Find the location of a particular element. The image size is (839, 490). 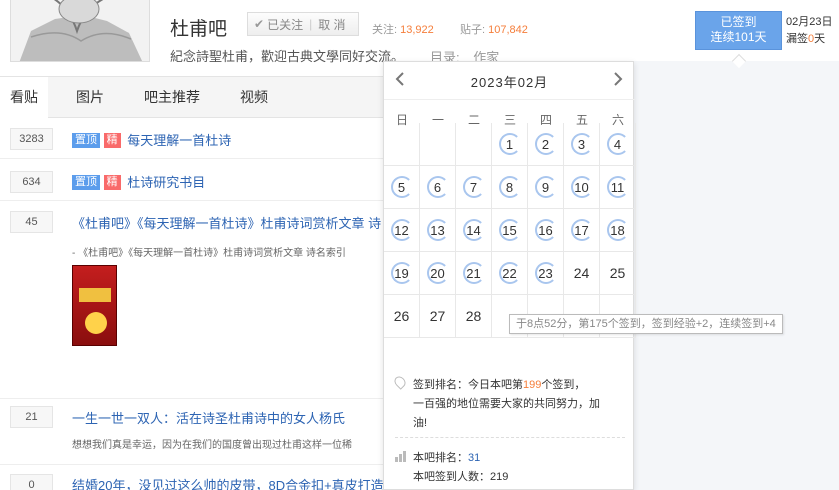

post-title: 结婚20年，没见过这么帅的皮带，8D合金扣+真皮打造 is located at coordinates (228, 482).